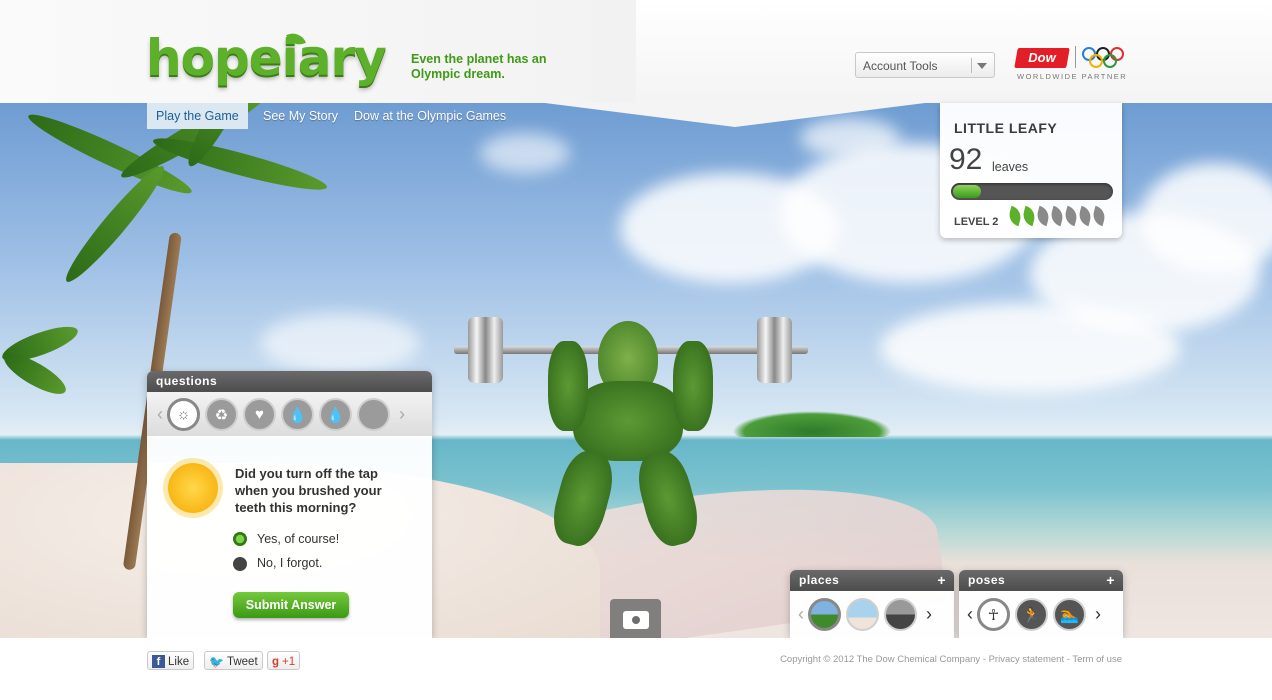 This screenshot has width=1272, height=700. I want to click on facebook-like-button: f Like, so click(171, 660).